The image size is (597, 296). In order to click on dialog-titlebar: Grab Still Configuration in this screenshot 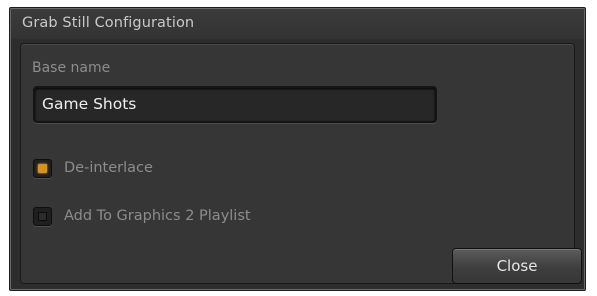, I will do `click(297, 24)`.